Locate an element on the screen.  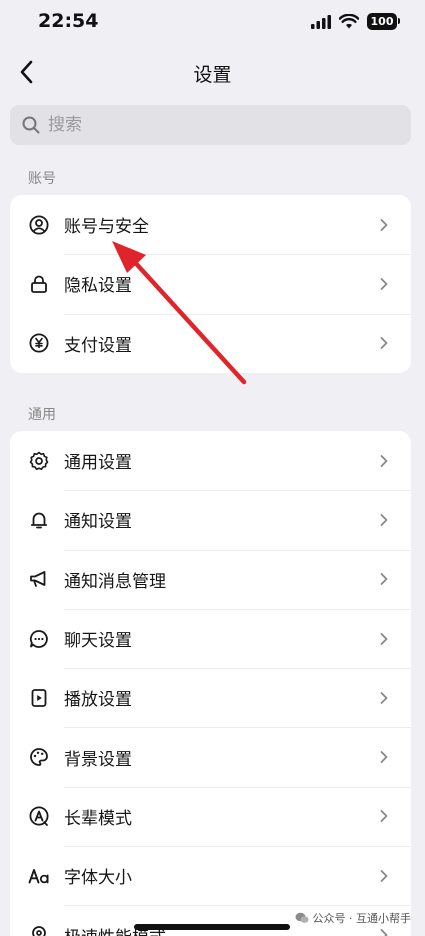
elder-mode-icon is located at coordinates (39, 816).